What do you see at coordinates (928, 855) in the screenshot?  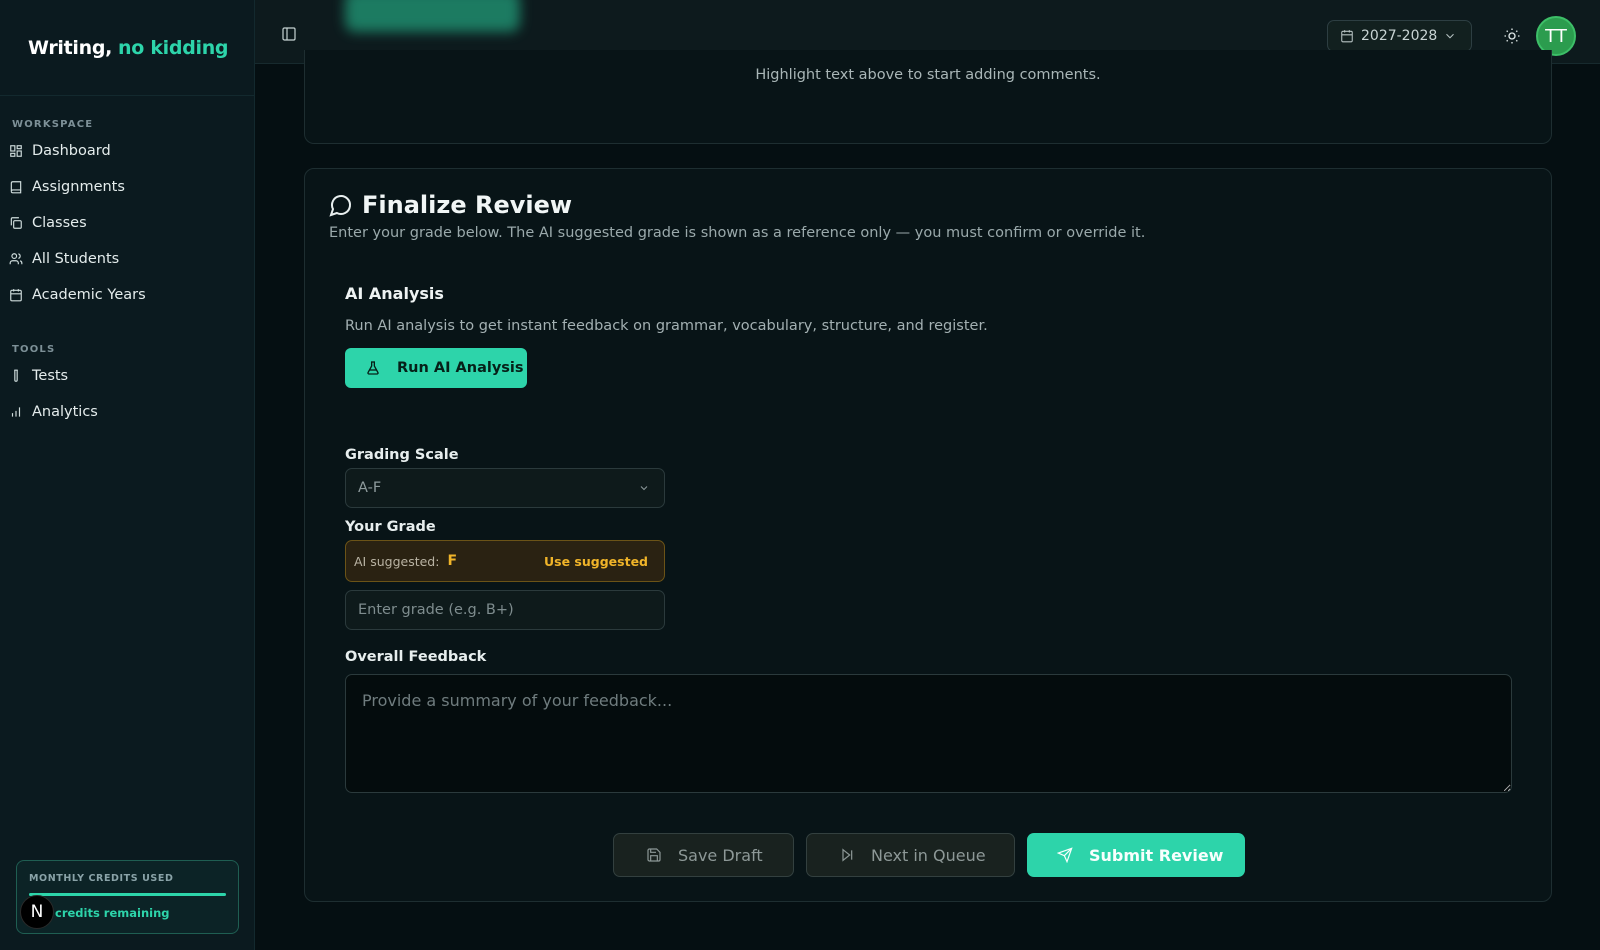 I see `next-in-queue-label: Next in Queue` at bounding box center [928, 855].